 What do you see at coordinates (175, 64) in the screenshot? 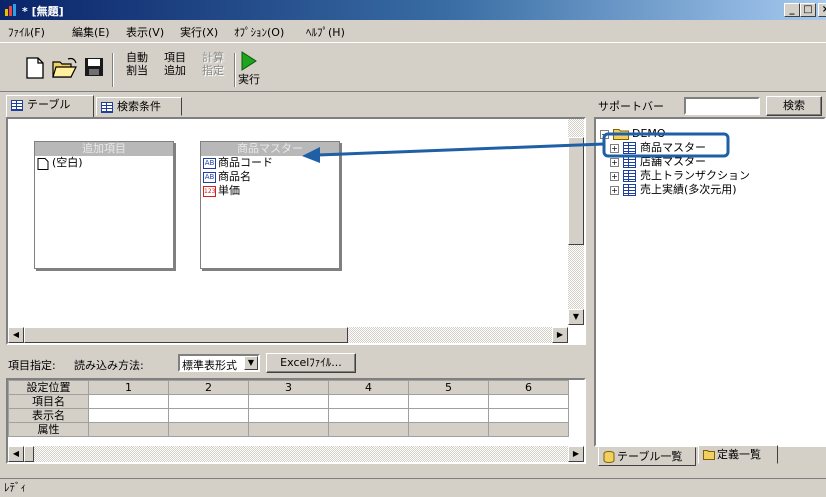
I see `add-item-button: 項目 追加` at bounding box center [175, 64].